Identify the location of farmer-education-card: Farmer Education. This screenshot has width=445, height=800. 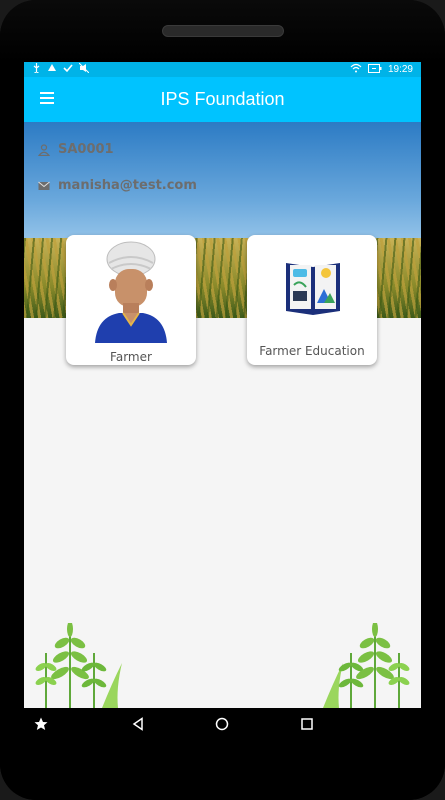
(312, 300).